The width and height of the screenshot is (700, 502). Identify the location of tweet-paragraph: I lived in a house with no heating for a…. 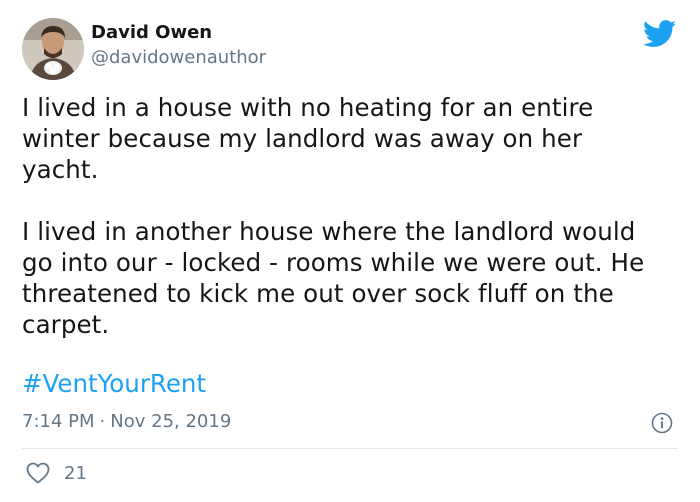
(308, 138).